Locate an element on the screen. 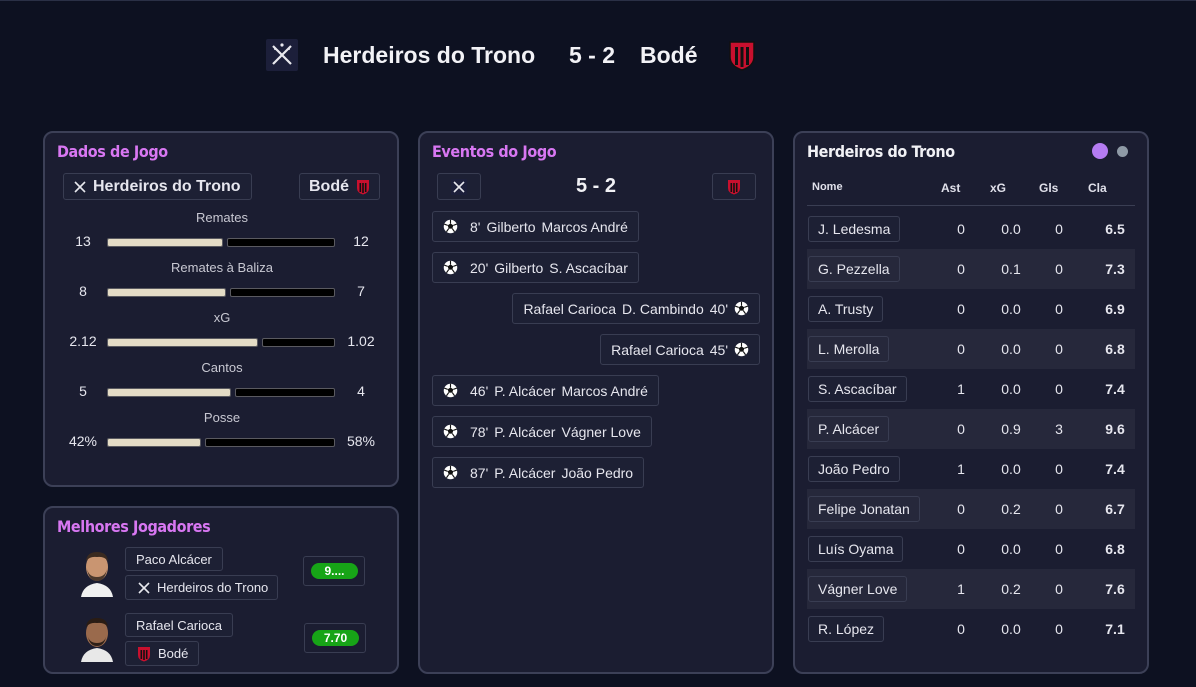  player-name: A. Trusty is located at coordinates (846, 309).